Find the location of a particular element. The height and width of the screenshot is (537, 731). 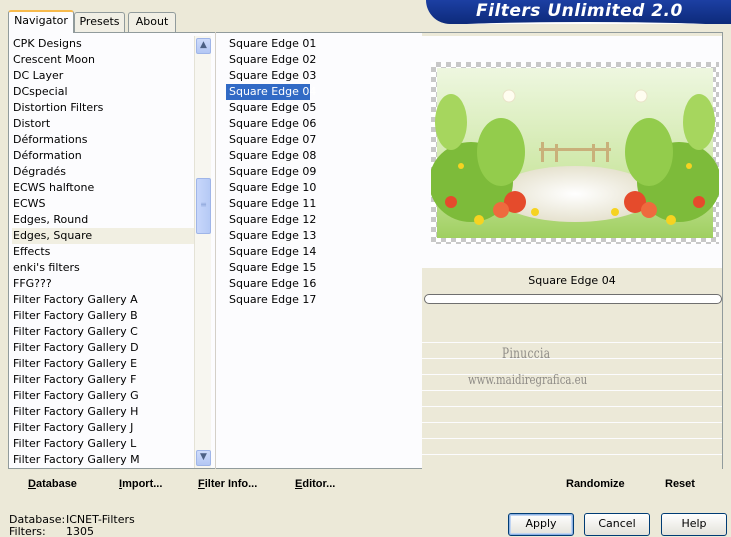

category-item: Filter Factory Gallery E is located at coordinates (103, 364).